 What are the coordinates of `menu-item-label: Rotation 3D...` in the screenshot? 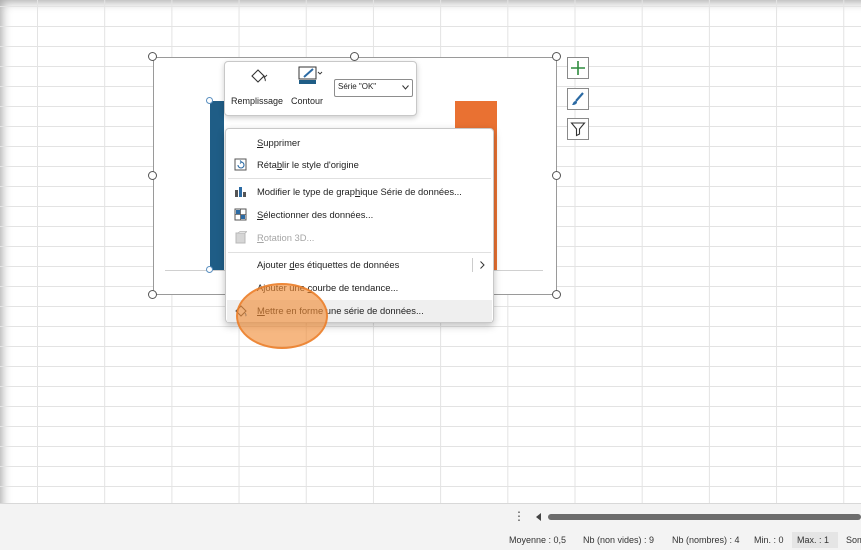 It's located at (286, 237).